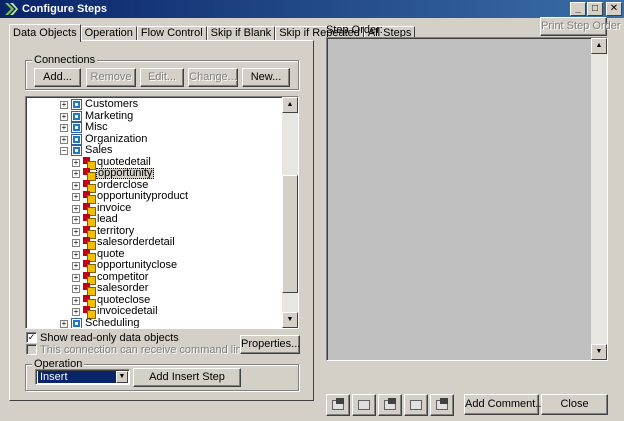 The height and width of the screenshot is (421, 624). I want to click on close-window-button: ✕, so click(614, 9).